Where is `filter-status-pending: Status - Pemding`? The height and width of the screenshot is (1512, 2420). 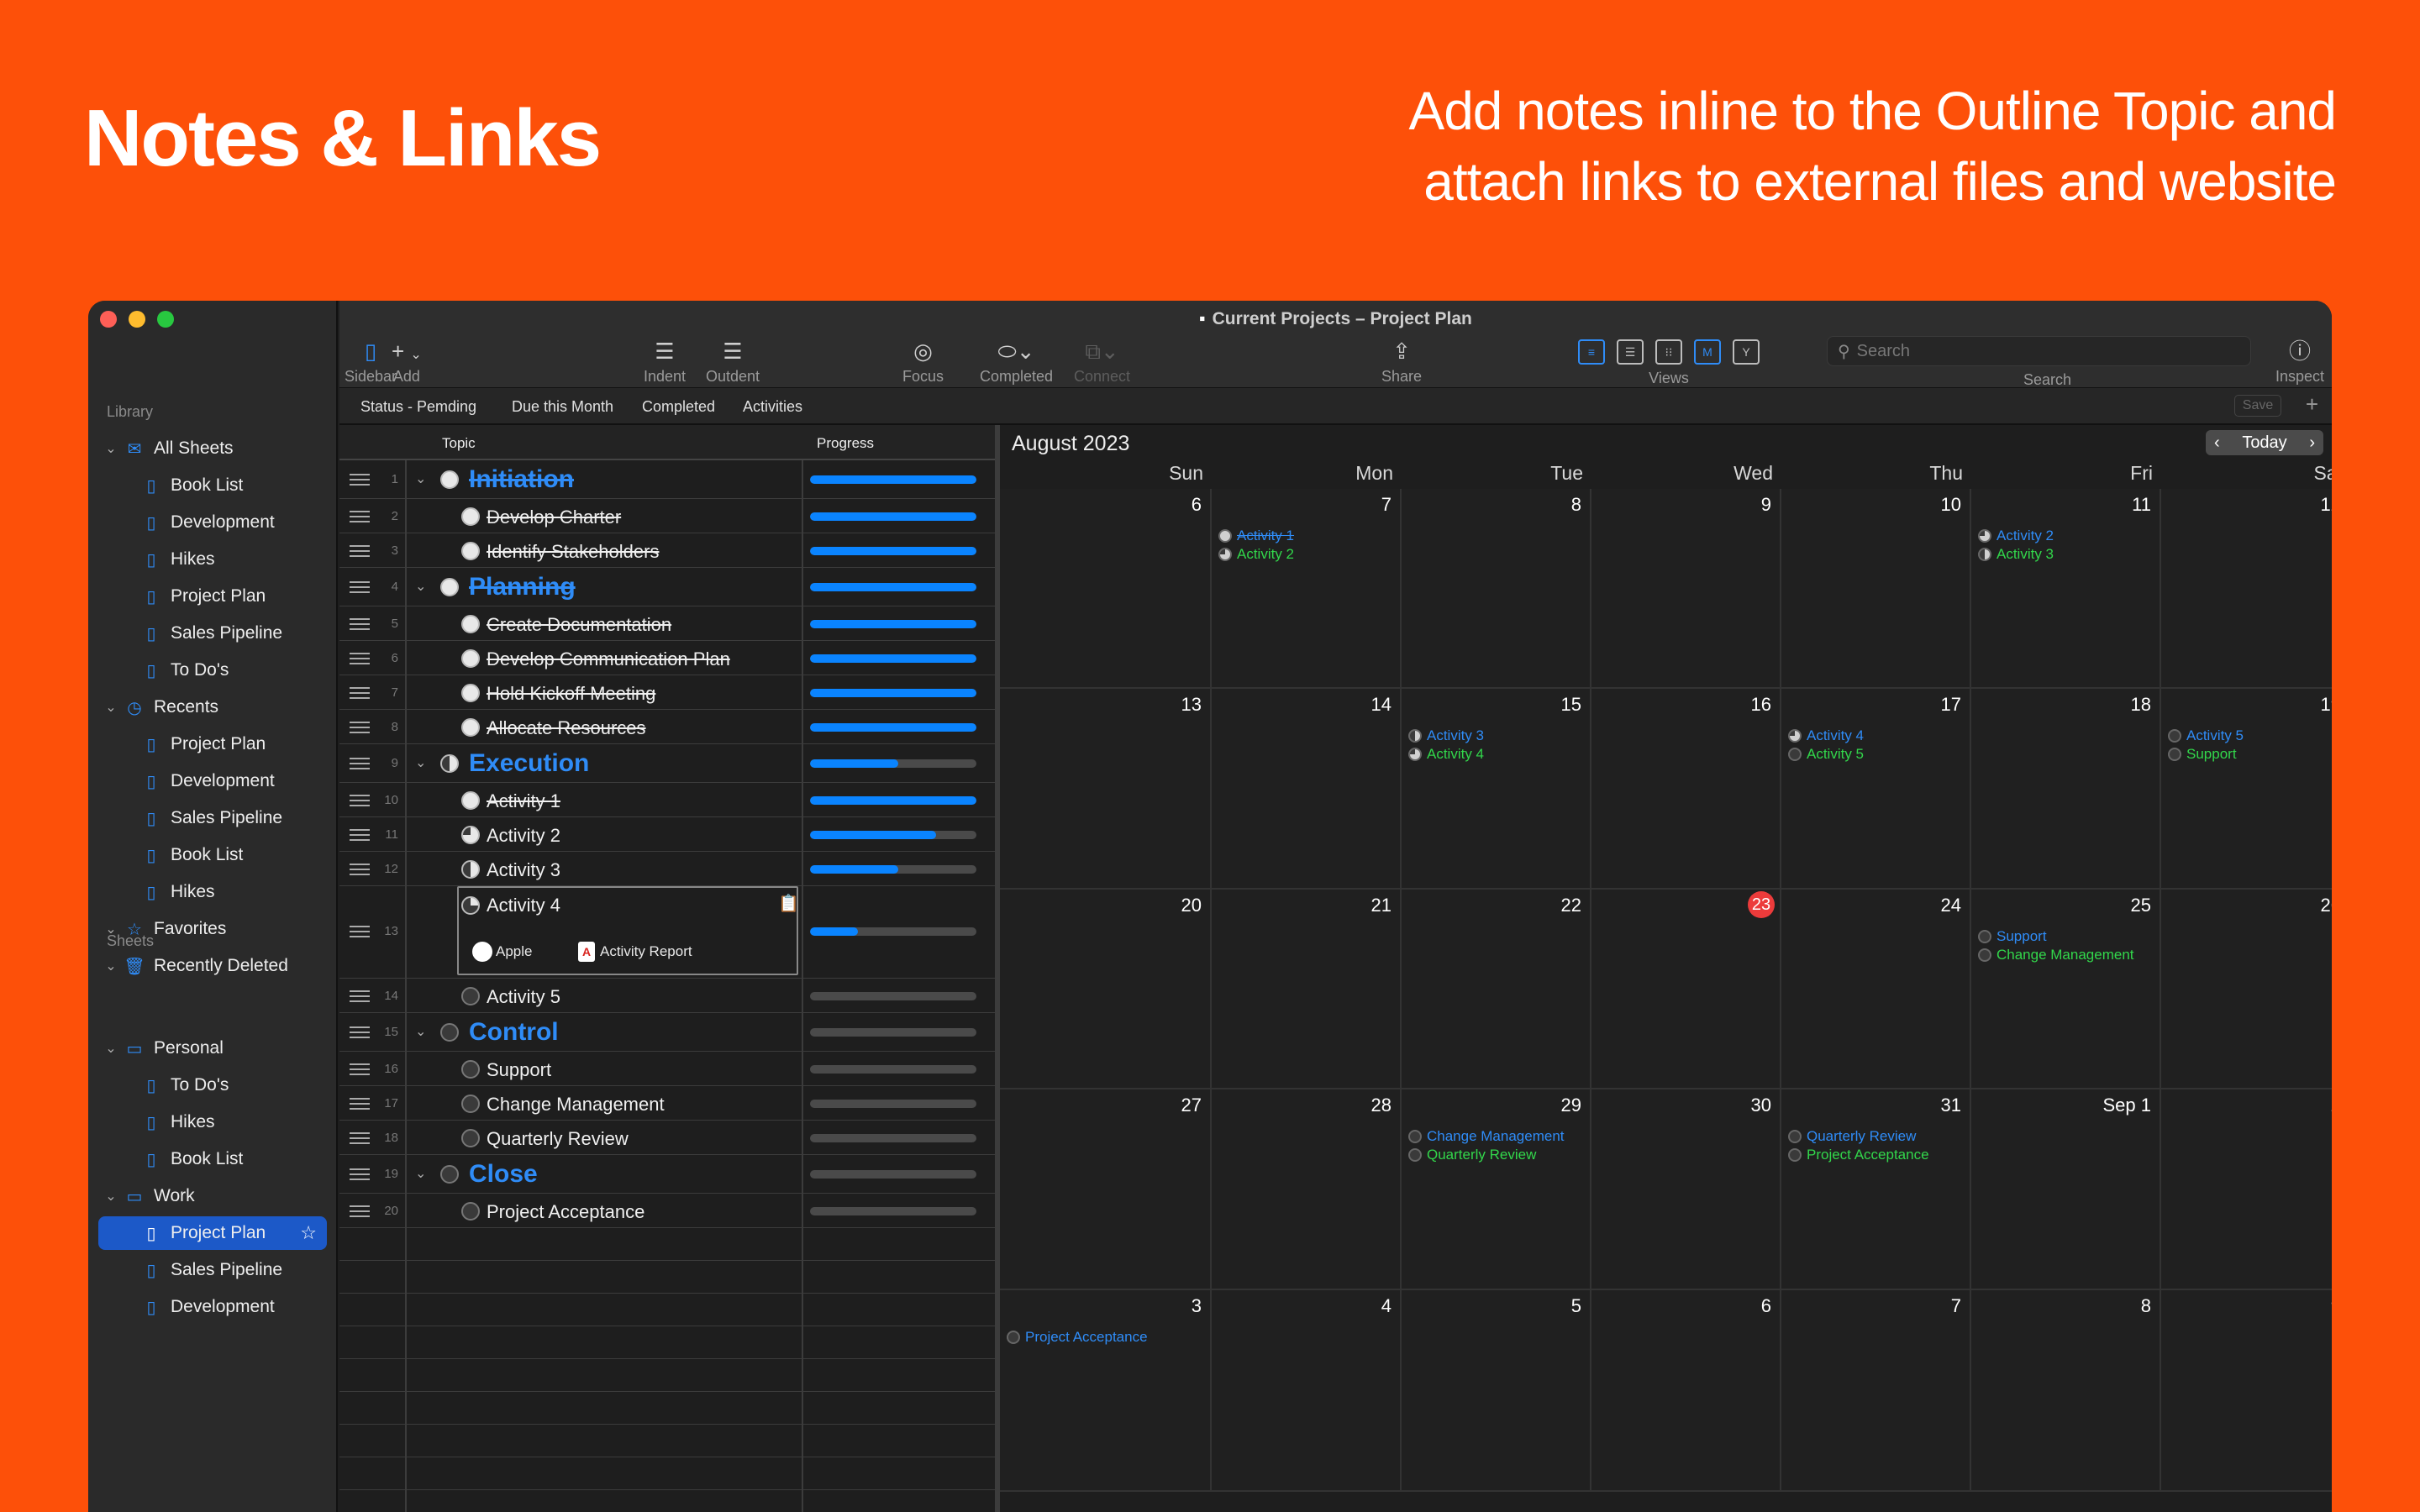 filter-status-pending: Status - Pemding is located at coordinates (418, 407).